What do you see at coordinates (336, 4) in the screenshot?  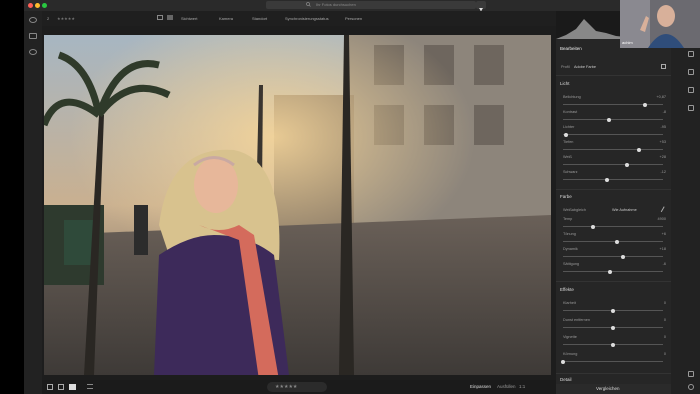 I see `search-placeholder: Ihr Fotos durchsuchen` at bounding box center [336, 4].